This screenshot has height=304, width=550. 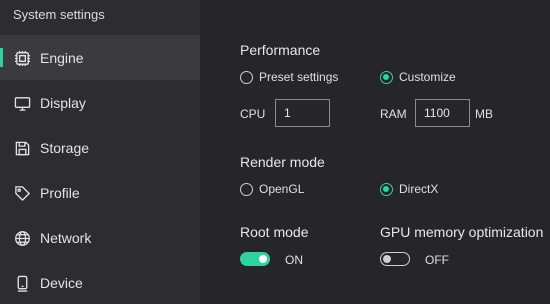 I want to click on ram-input, so click(x=442, y=113).